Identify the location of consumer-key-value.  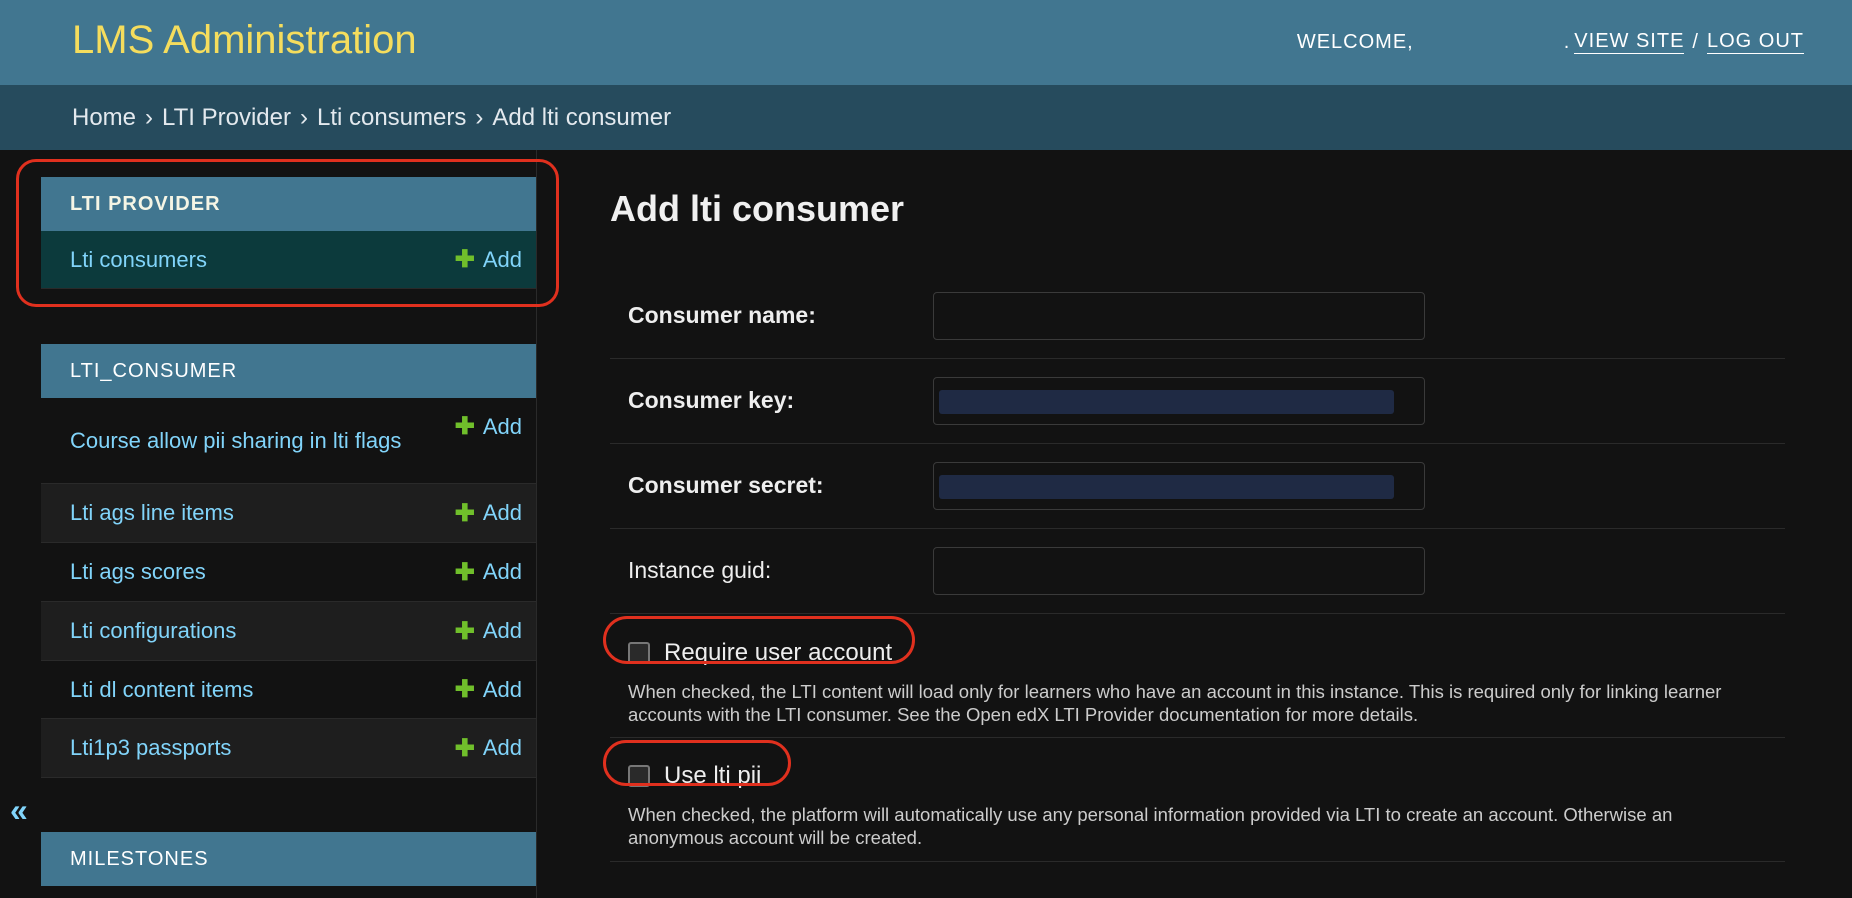
(1166, 402).